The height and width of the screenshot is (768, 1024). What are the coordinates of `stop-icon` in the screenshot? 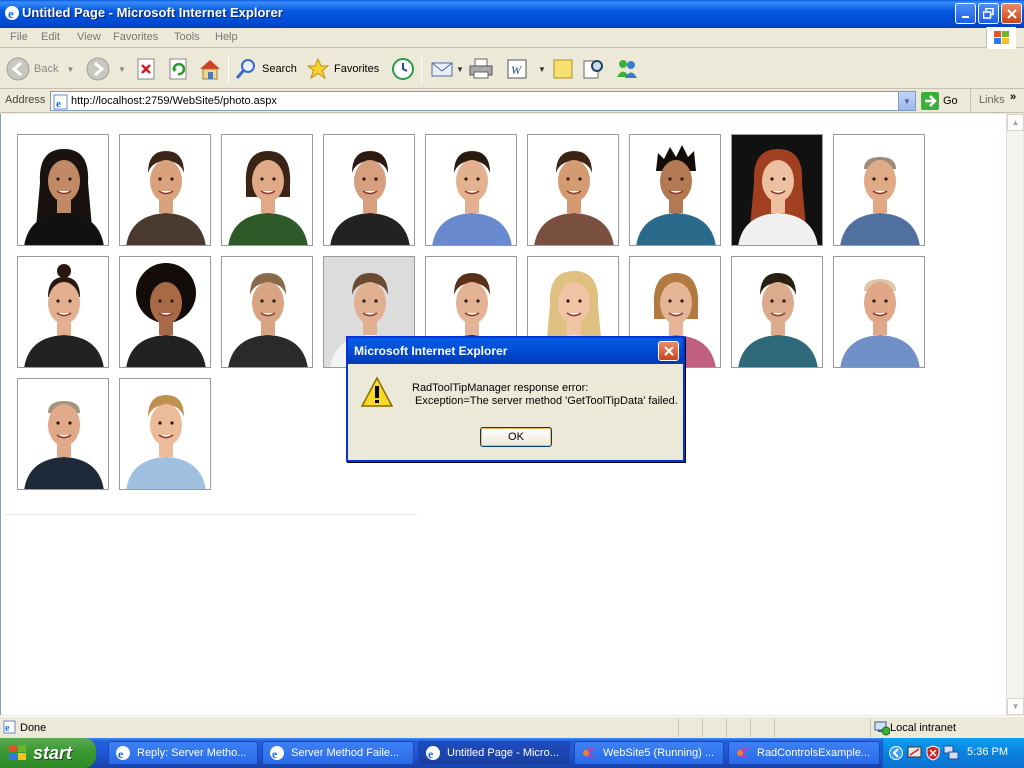 It's located at (146, 69).